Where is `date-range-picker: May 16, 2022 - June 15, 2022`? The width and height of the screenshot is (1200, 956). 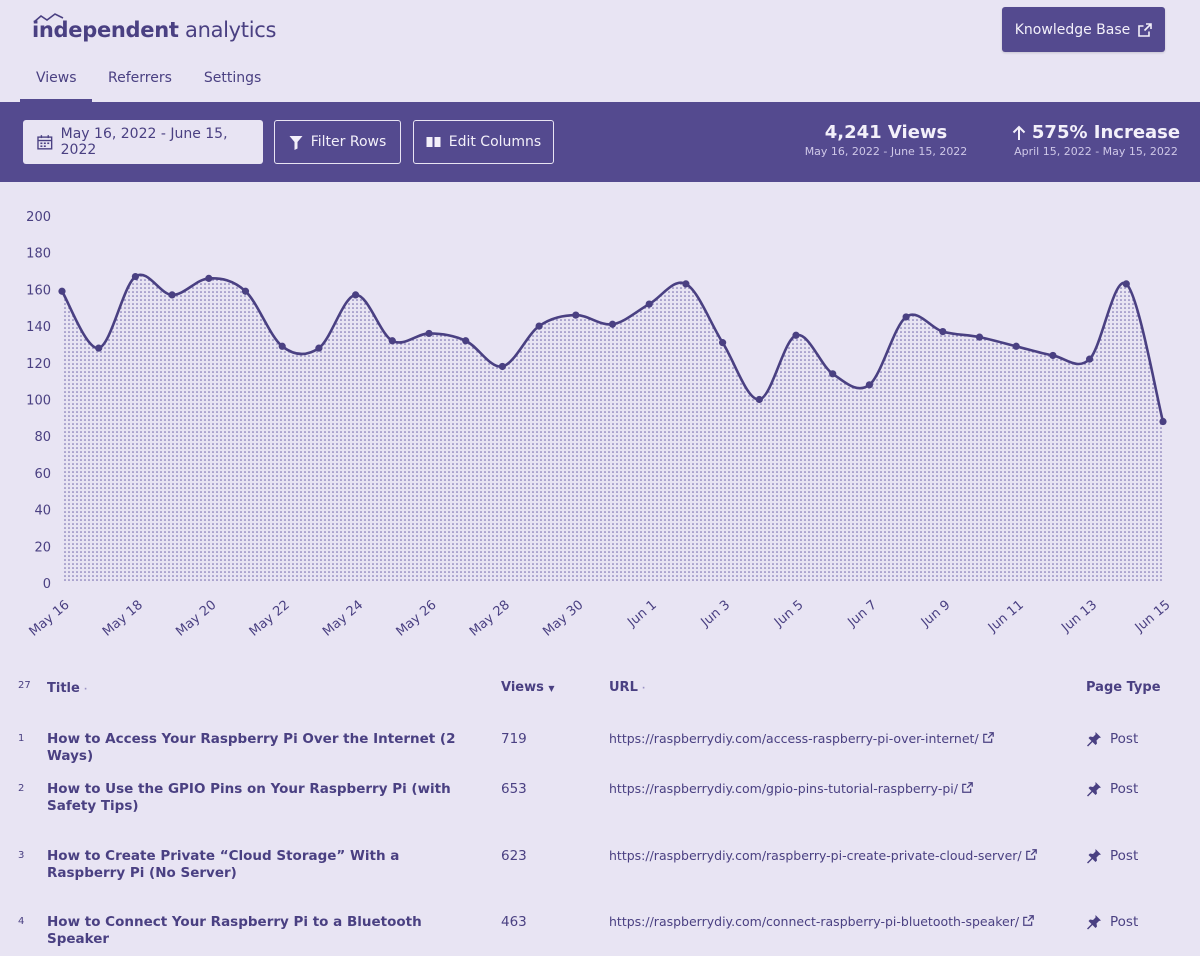
date-range-picker: May 16, 2022 - June 15, 2022 is located at coordinates (143, 142).